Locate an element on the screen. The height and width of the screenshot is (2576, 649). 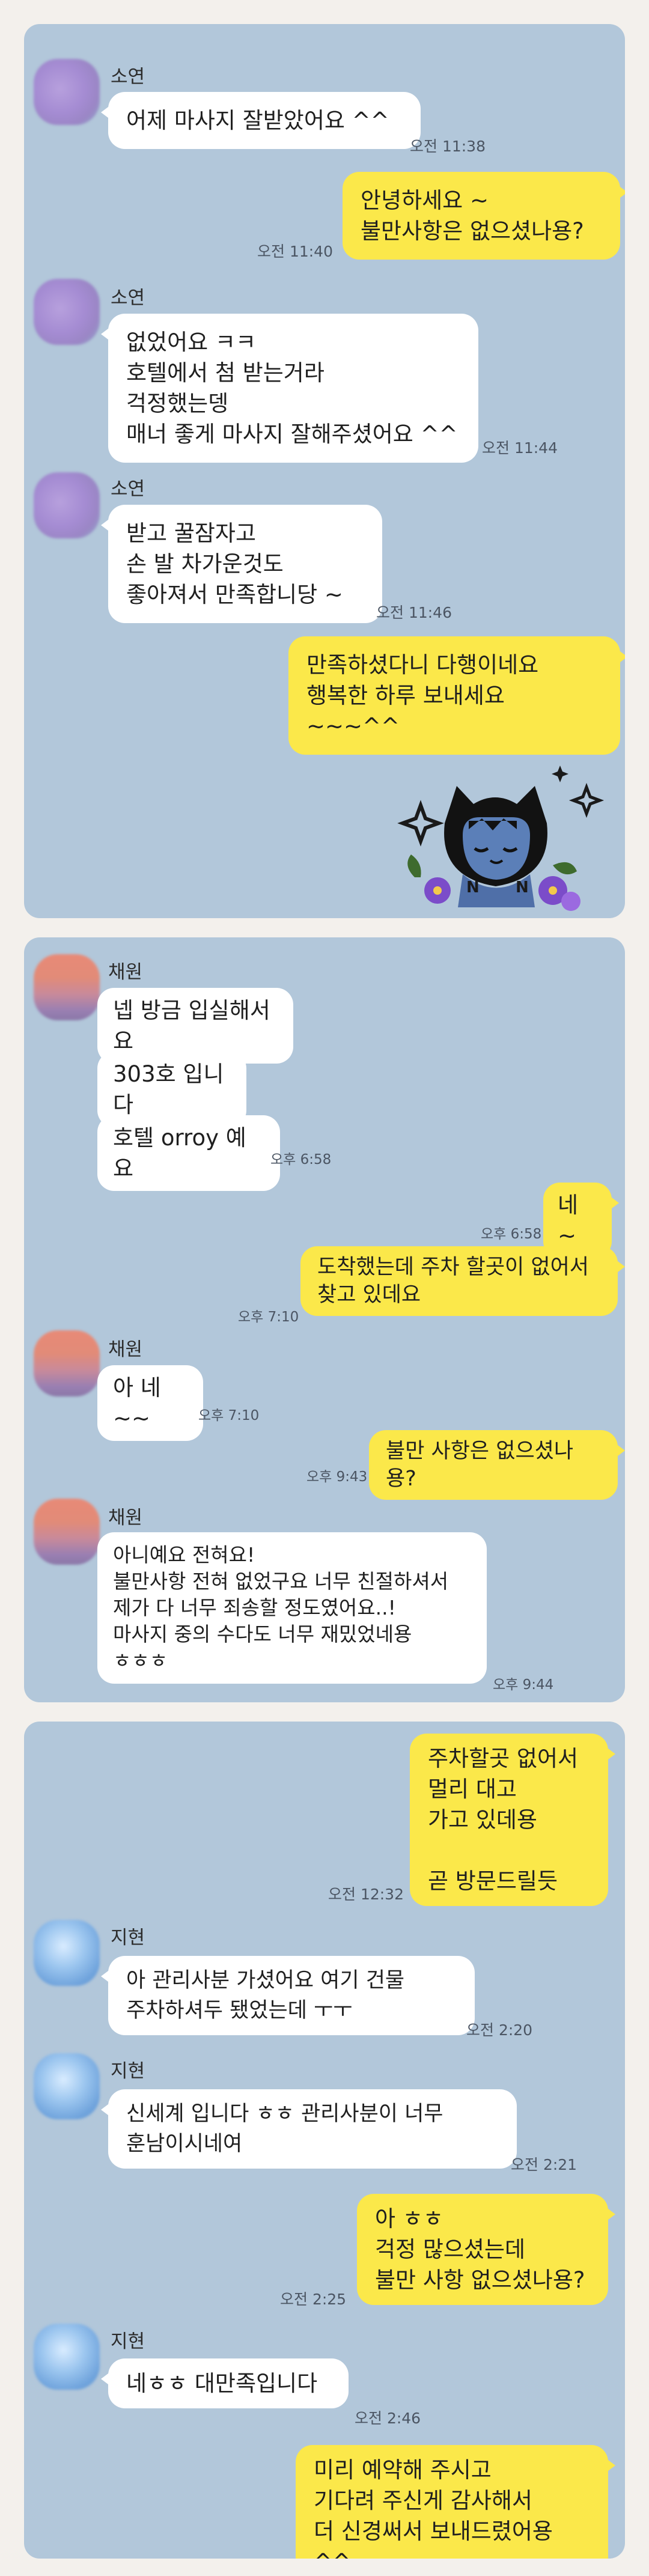
message-bubble: 신세계 입니다 ㅎㅎ 관리사분이 너무 훈남이시네여 is located at coordinates (309, 2129).